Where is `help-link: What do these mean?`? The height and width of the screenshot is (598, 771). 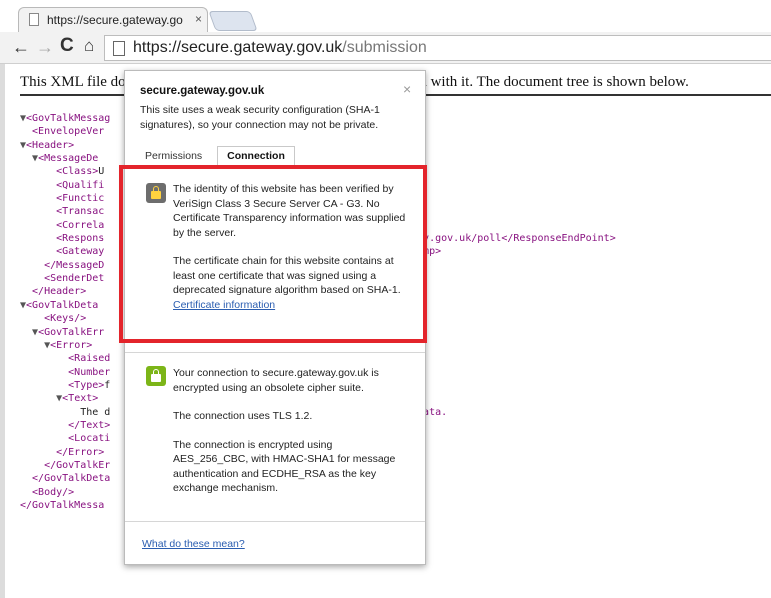 help-link: What do these mean? is located at coordinates (193, 544).